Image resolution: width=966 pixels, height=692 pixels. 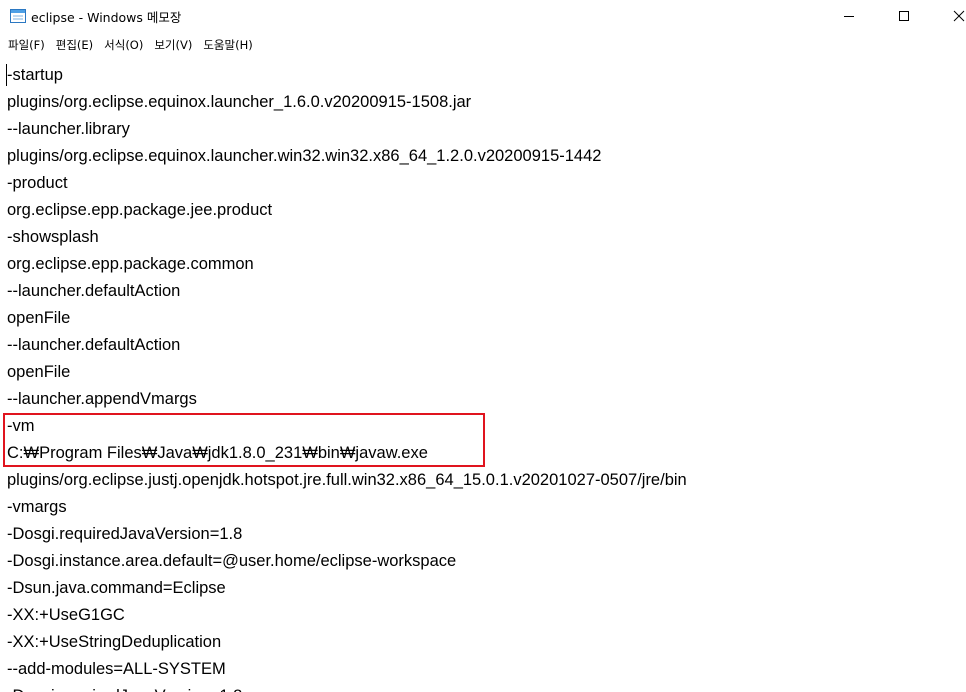 What do you see at coordinates (74, 45) in the screenshot?
I see `menu-edit: 편집(E)` at bounding box center [74, 45].